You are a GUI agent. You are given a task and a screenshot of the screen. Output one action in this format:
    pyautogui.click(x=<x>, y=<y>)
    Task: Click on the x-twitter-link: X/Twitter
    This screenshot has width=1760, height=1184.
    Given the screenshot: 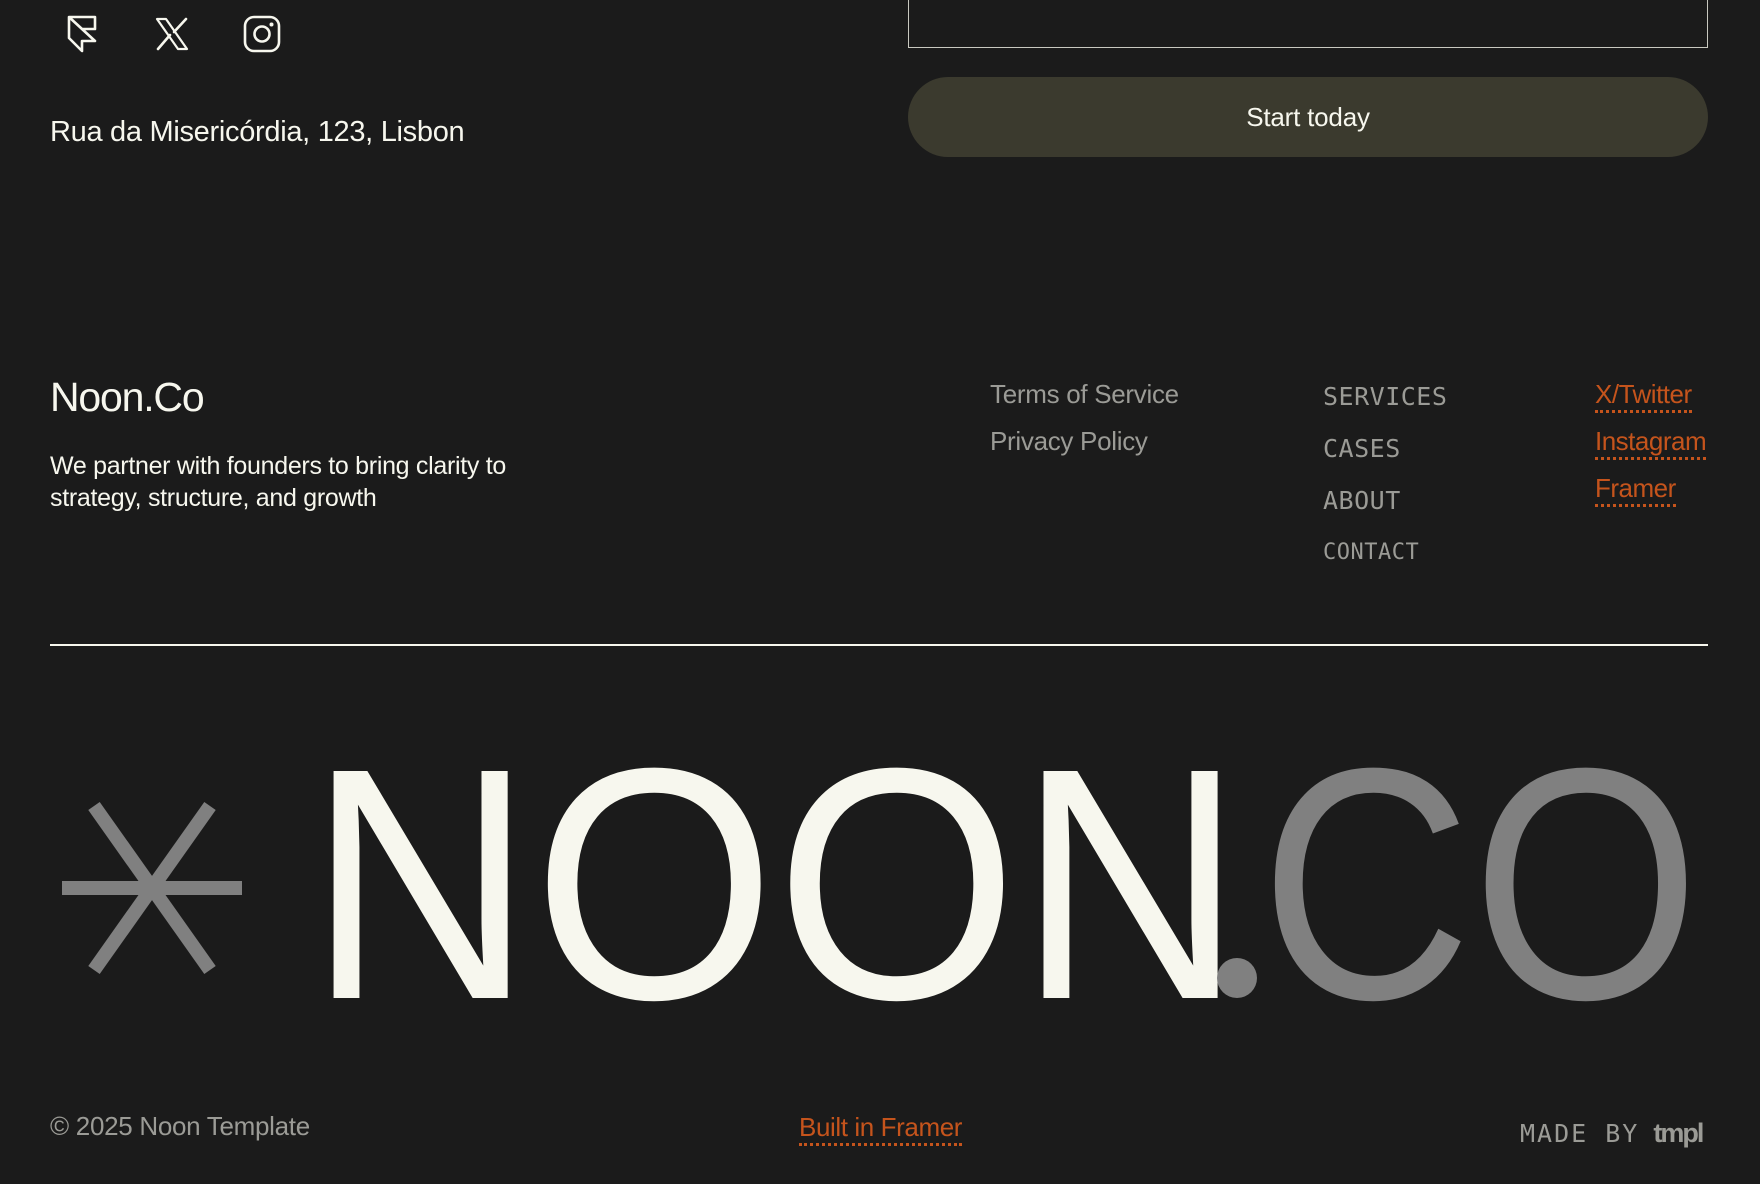 What is the action you would take?
    pyautogui.click(x=1643, y=395)
    